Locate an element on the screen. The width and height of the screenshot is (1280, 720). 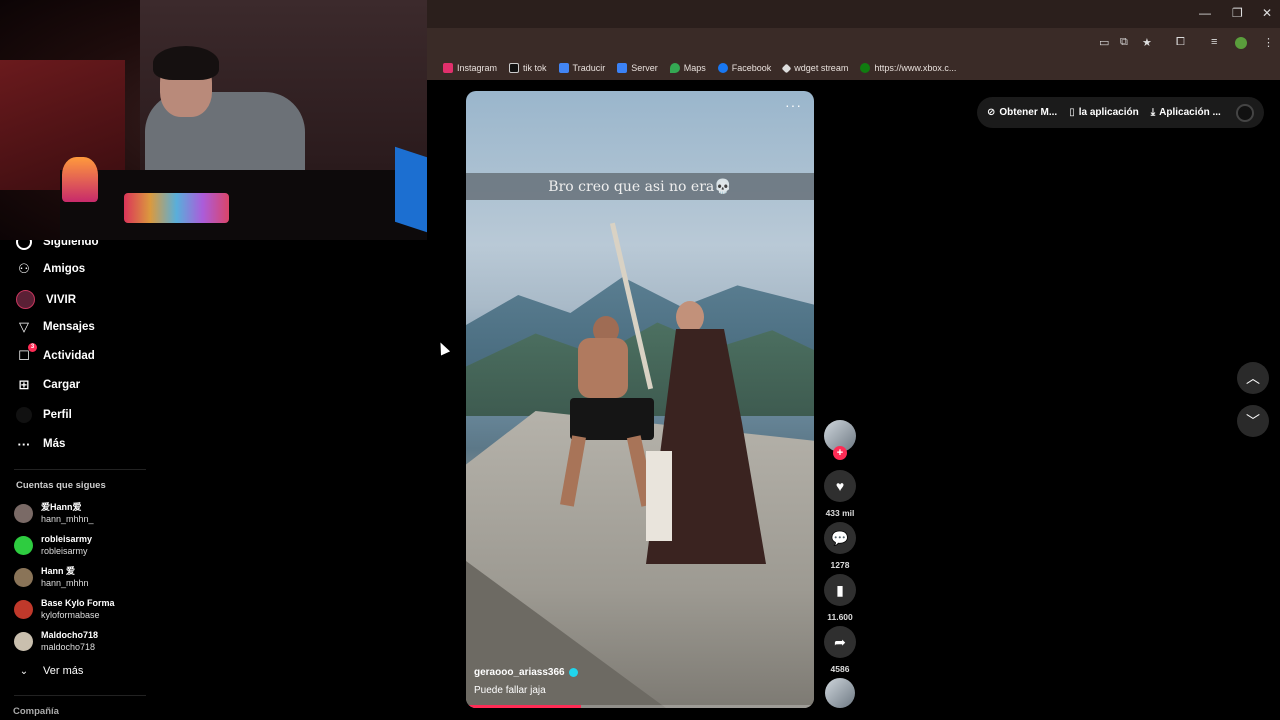
bookmark-label: Server is located at coordinates (644, 68).